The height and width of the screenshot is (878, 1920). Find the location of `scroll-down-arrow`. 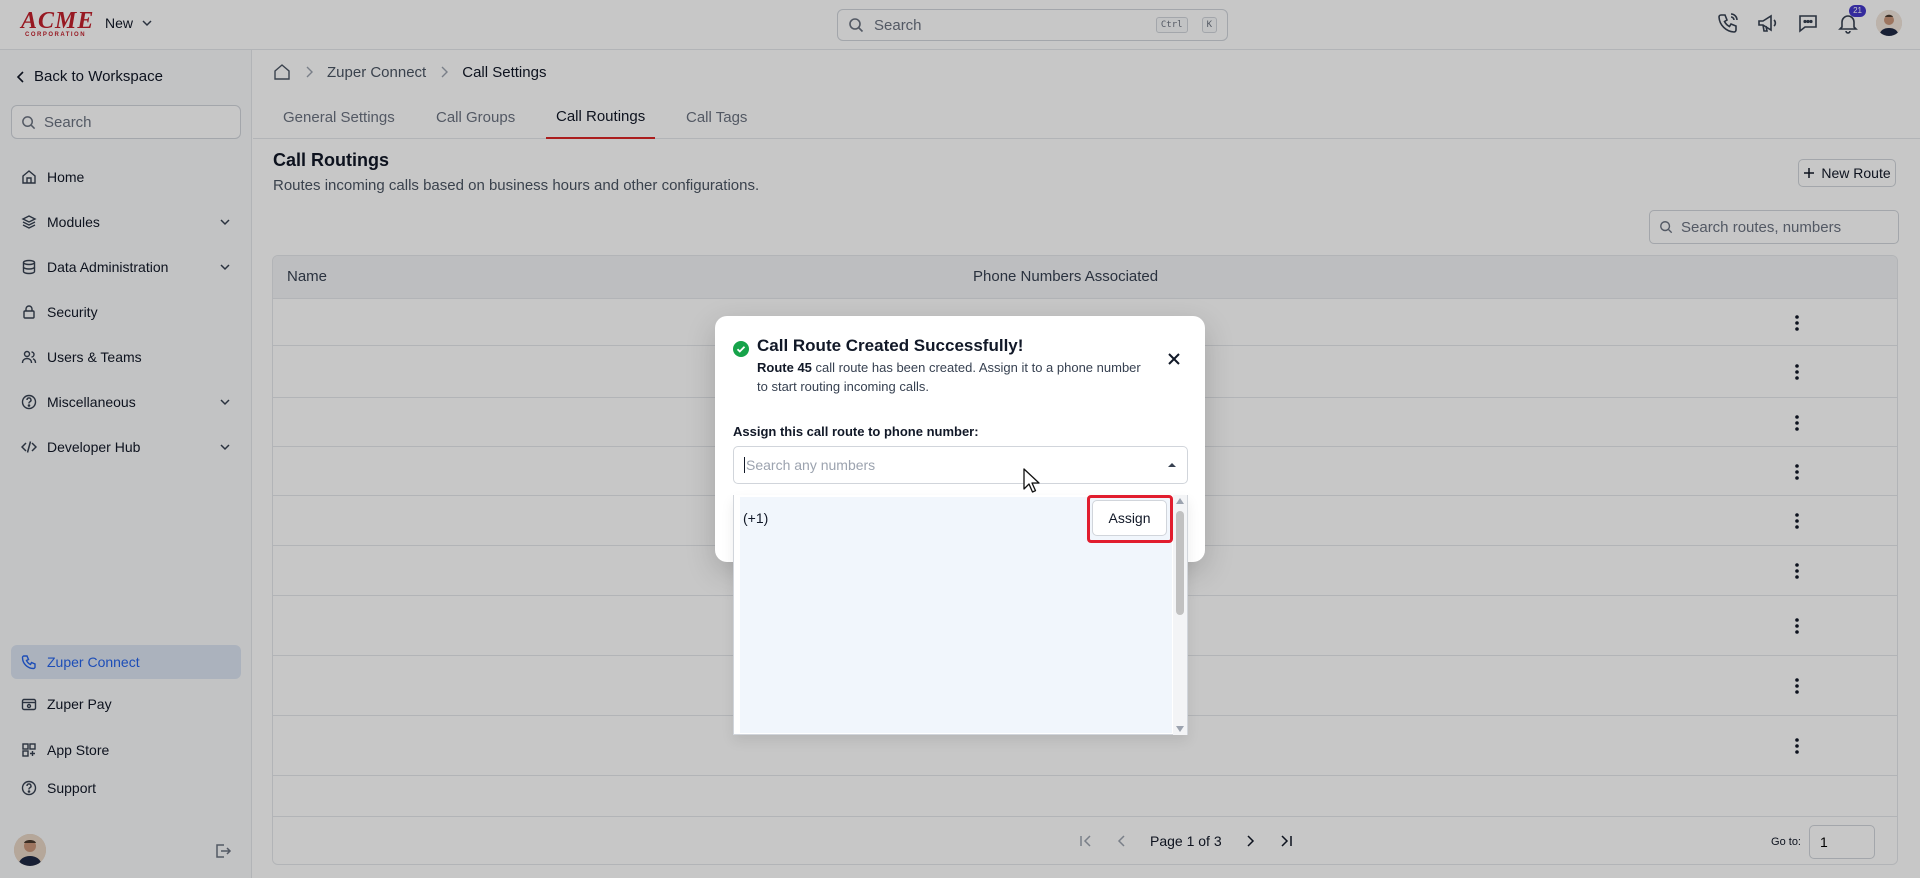

scroll-down-arrow is located at coordinates (1180, 729).